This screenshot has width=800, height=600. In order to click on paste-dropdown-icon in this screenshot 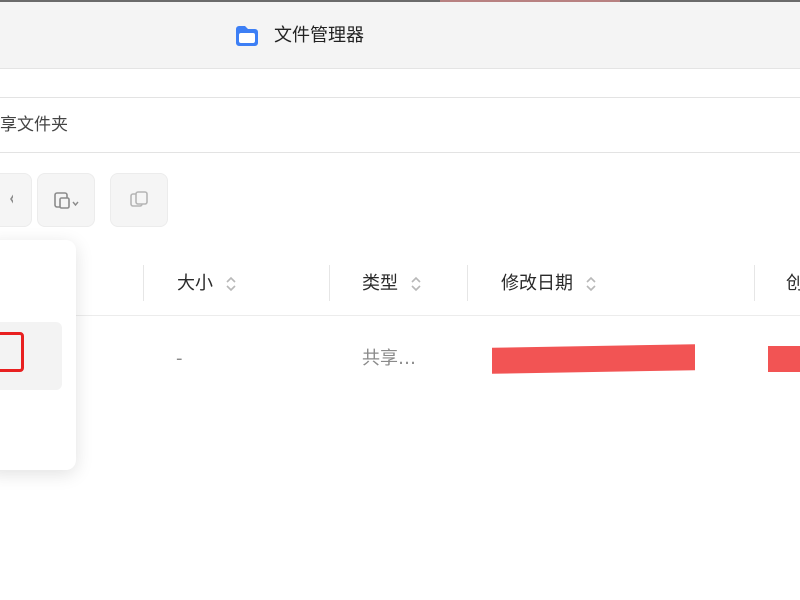, I will do `click(66, 200)`.